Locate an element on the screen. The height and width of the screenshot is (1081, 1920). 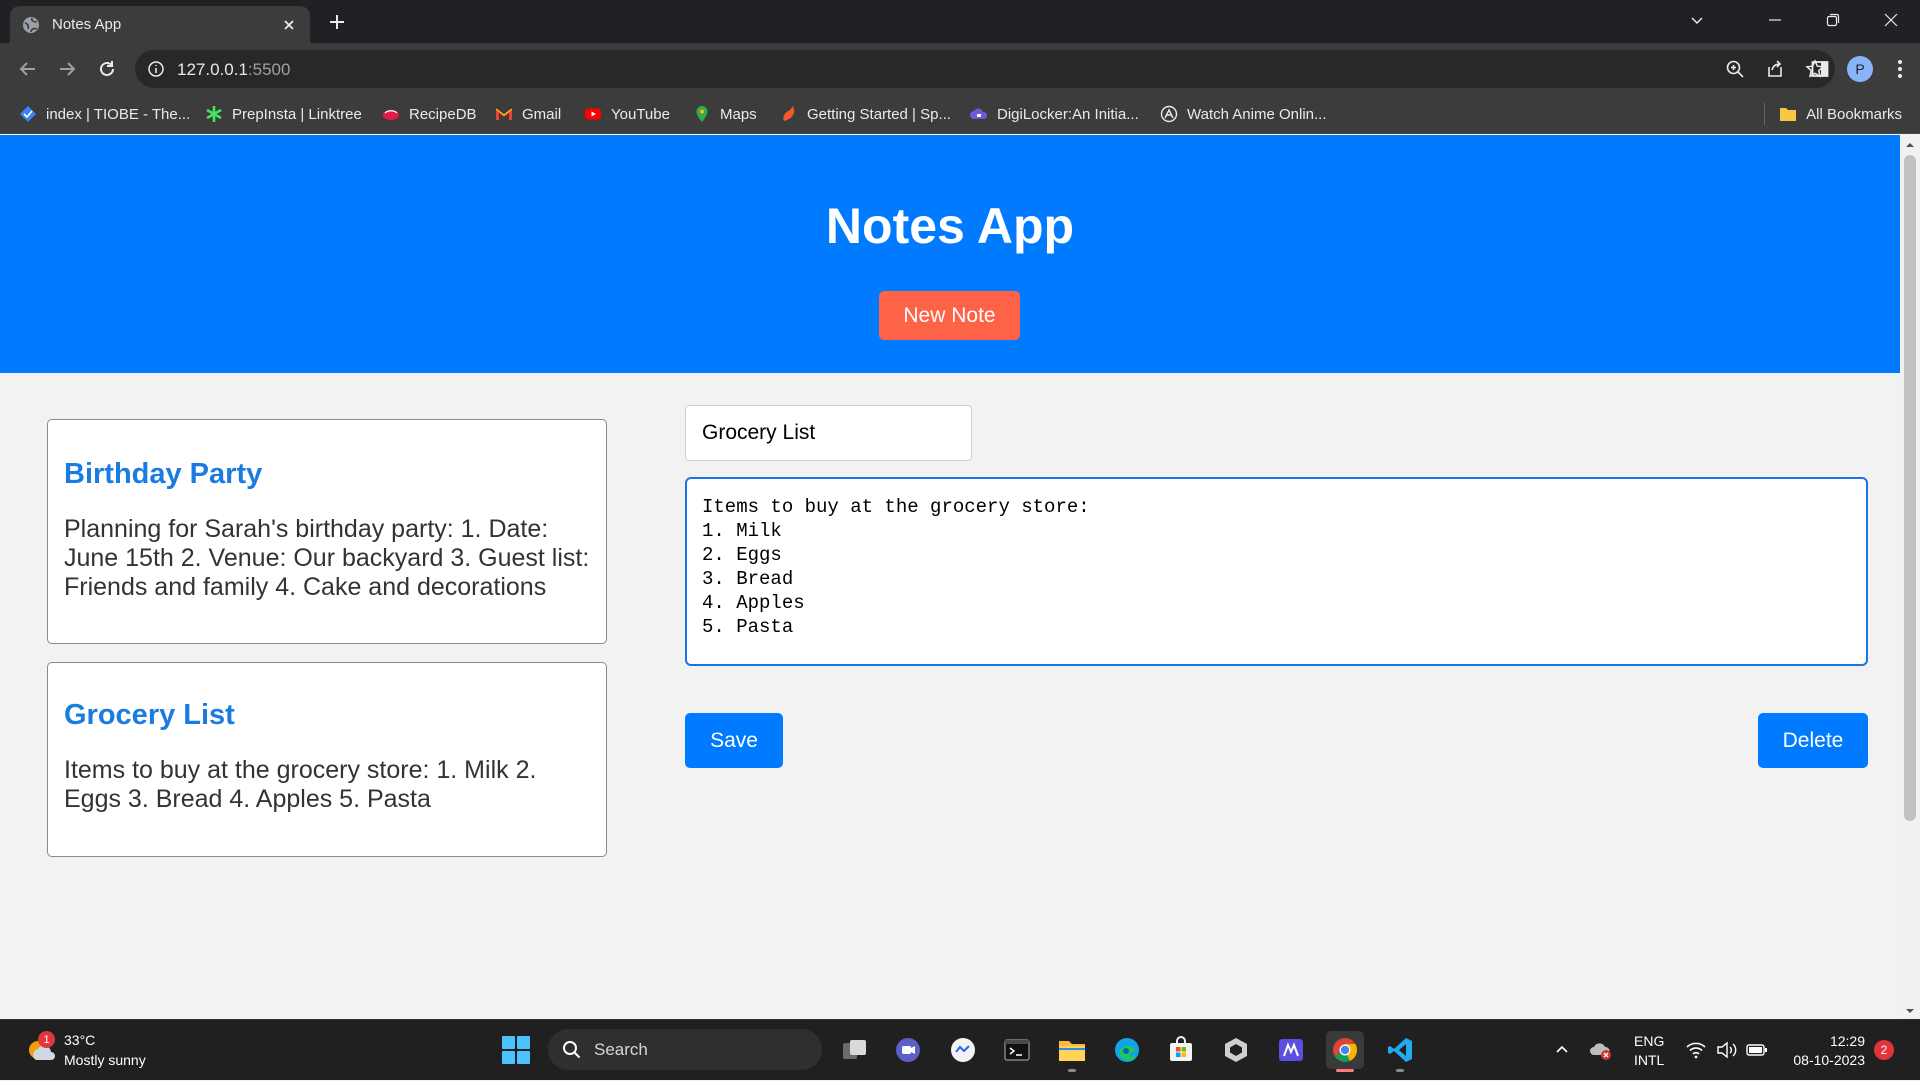
bookmark-item: Maps is located at coordinates (725, 114).